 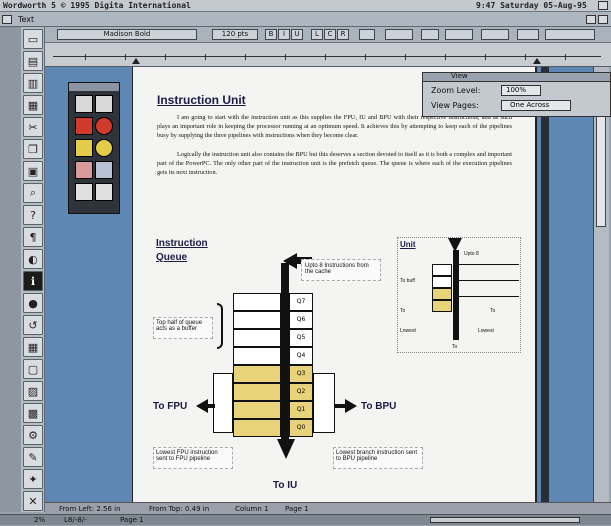 I want to click on bold-button: B, so click(x=271, y=34).